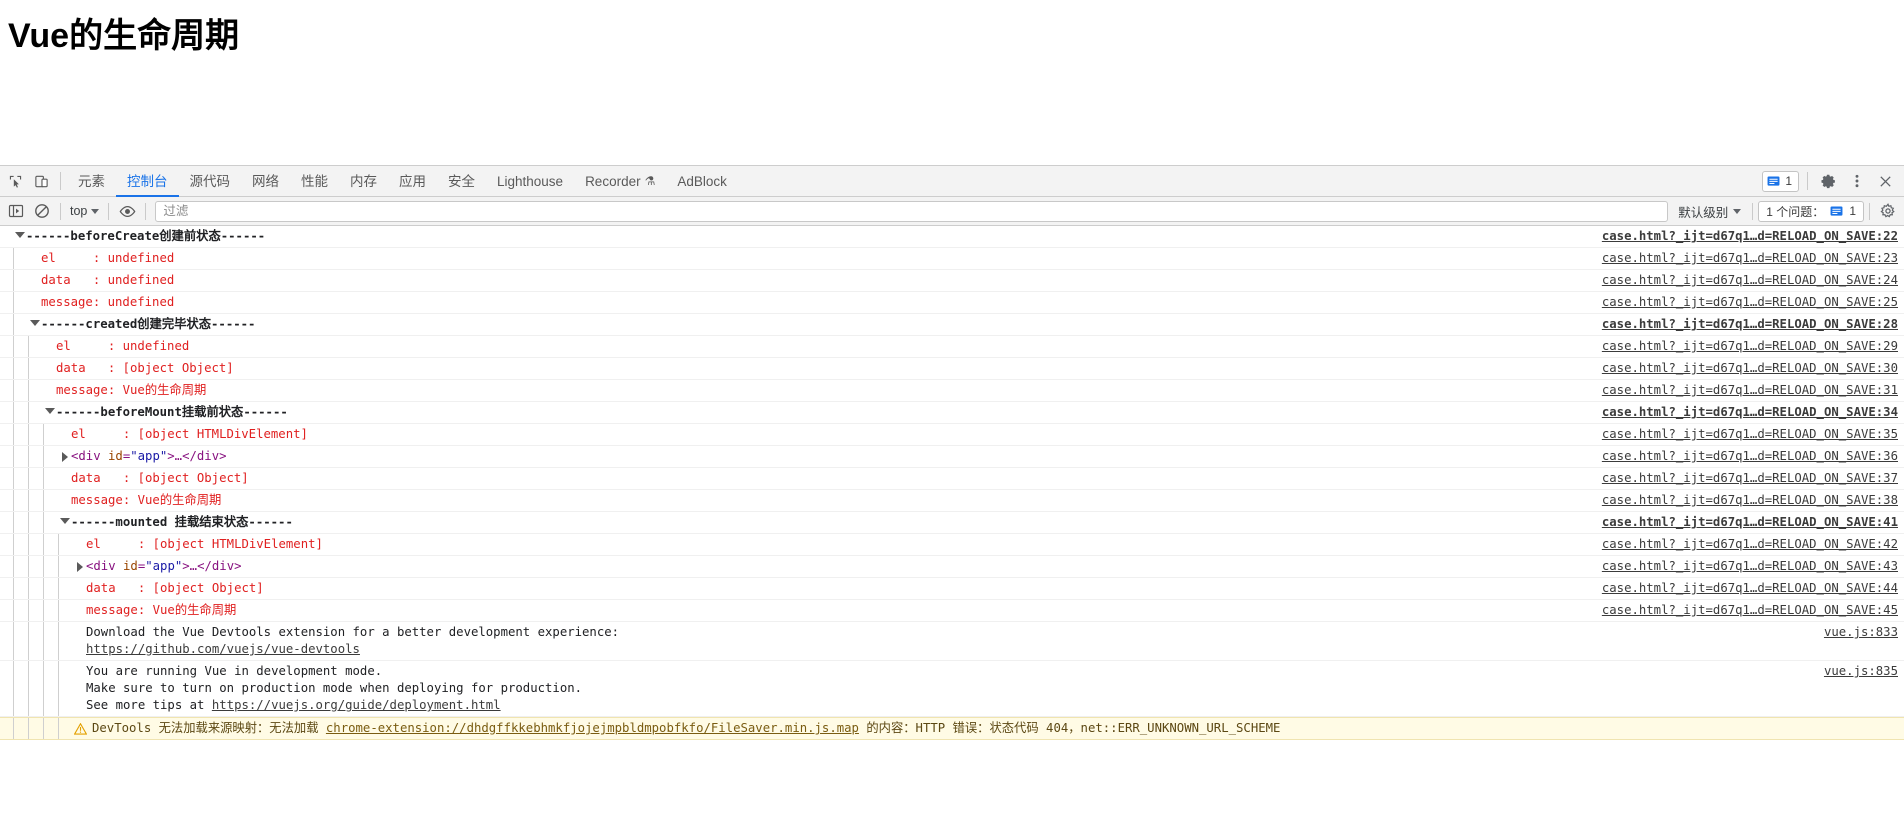 Image resolution: width=1904 pixels, height=838 pixels. Describe the element at coordinates (1750, 434) in the screenshot. I see `console-source-link: case.html?_ijt=d67q1…d=RELOAD_ON_SAVE:35` at that location.